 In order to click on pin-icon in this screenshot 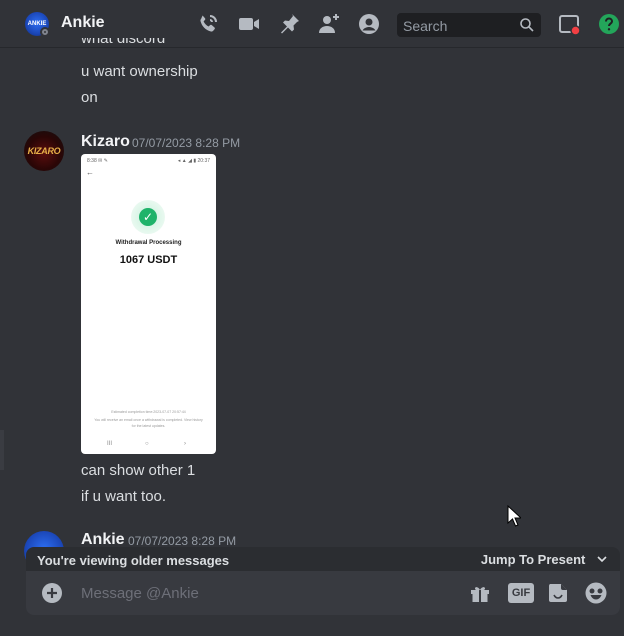, I will do `click(289, 24)`.